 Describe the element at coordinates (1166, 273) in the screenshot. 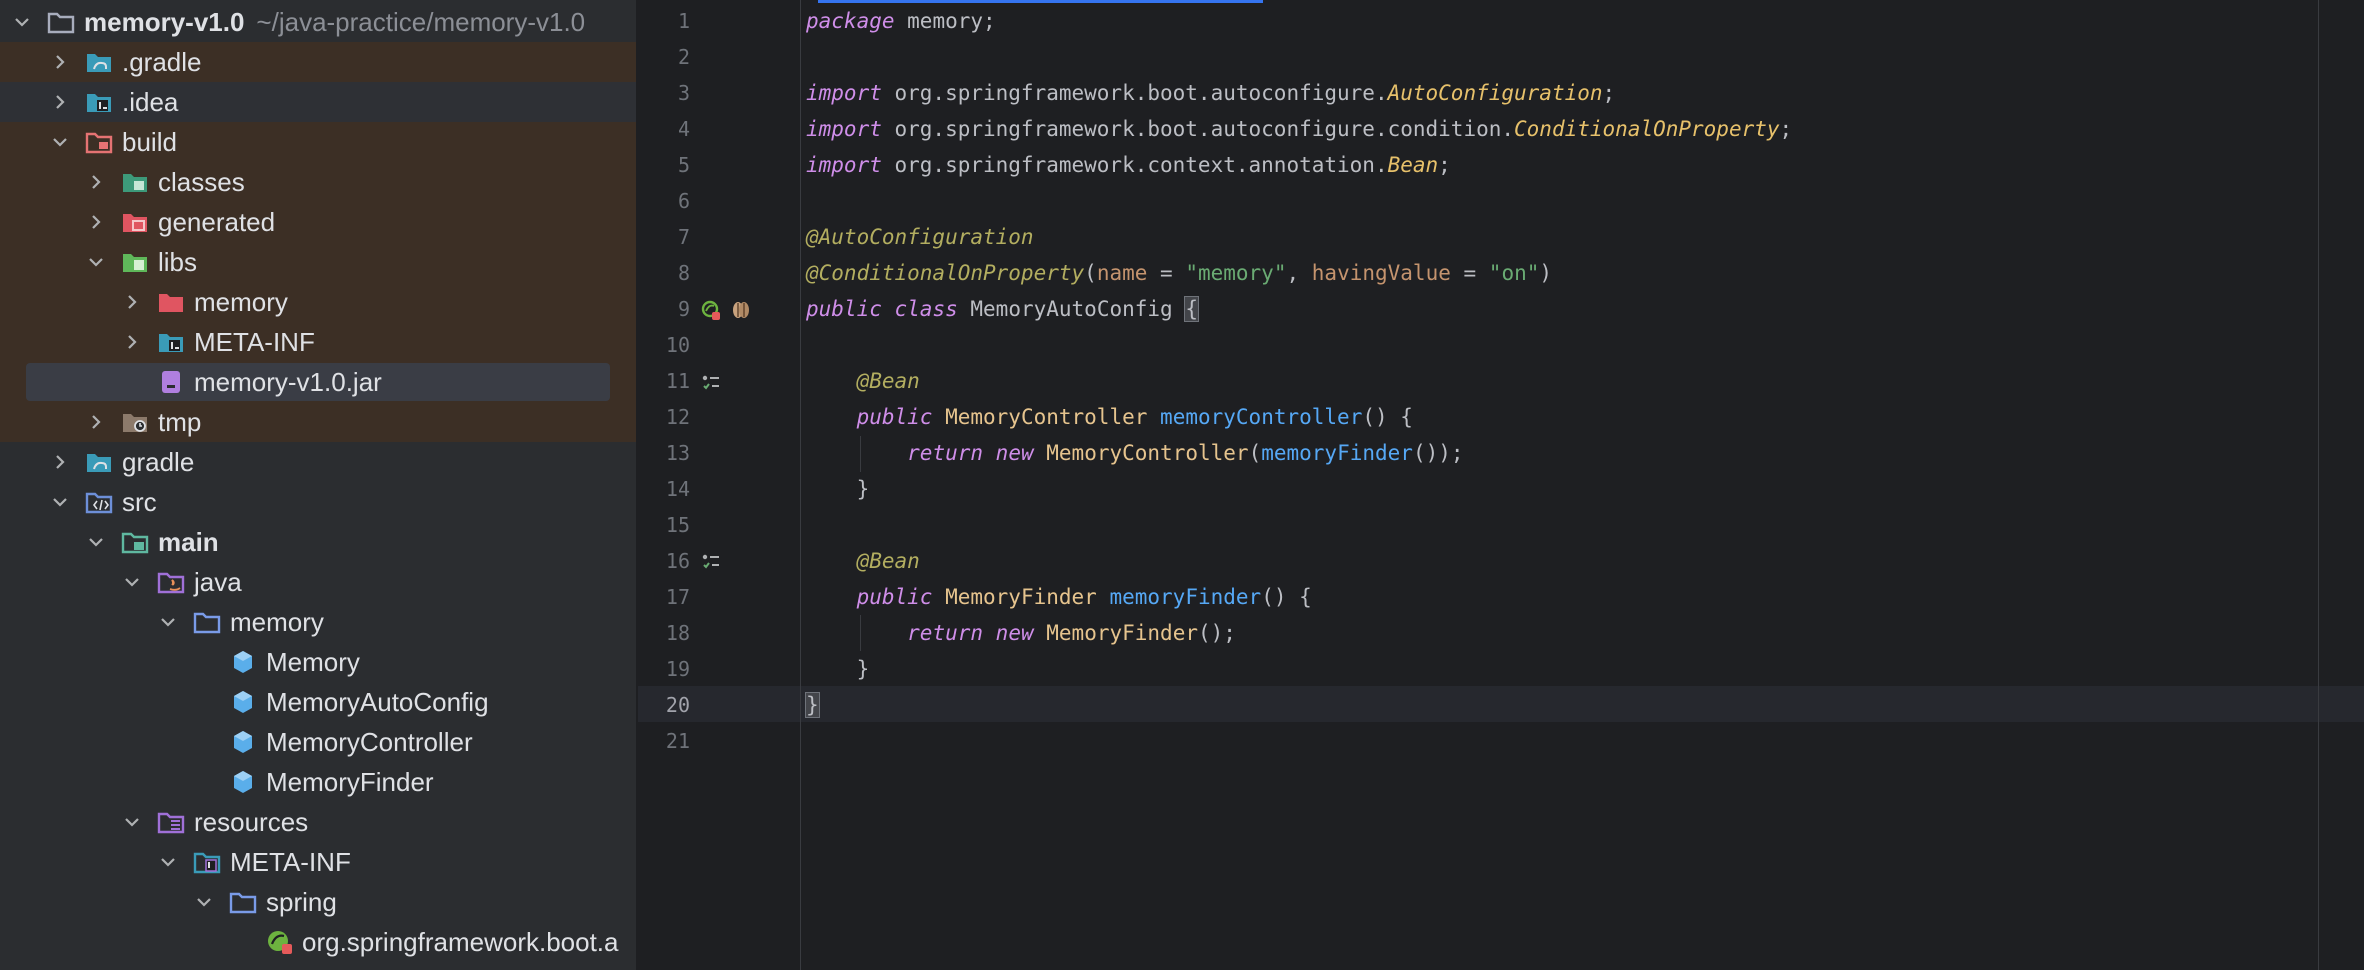

I see `code-text: =` at that location.